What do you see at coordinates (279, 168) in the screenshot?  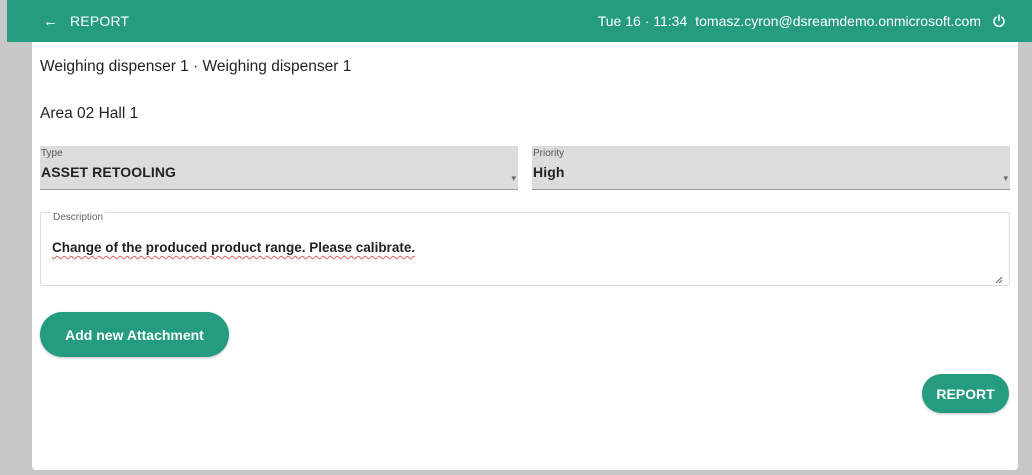 I see `type-select: Type ASSET RETOOLING ▾` at bounding box center [279, 168].